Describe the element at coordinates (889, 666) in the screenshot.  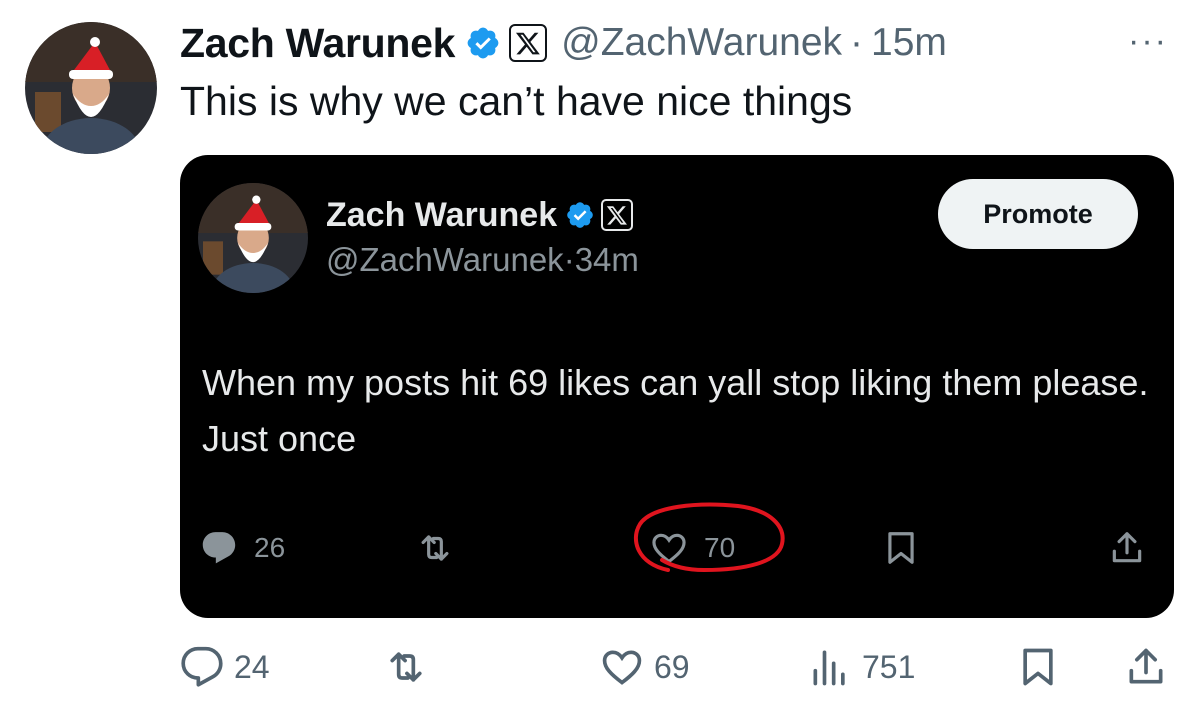
I see `views-count: 751` at that location.